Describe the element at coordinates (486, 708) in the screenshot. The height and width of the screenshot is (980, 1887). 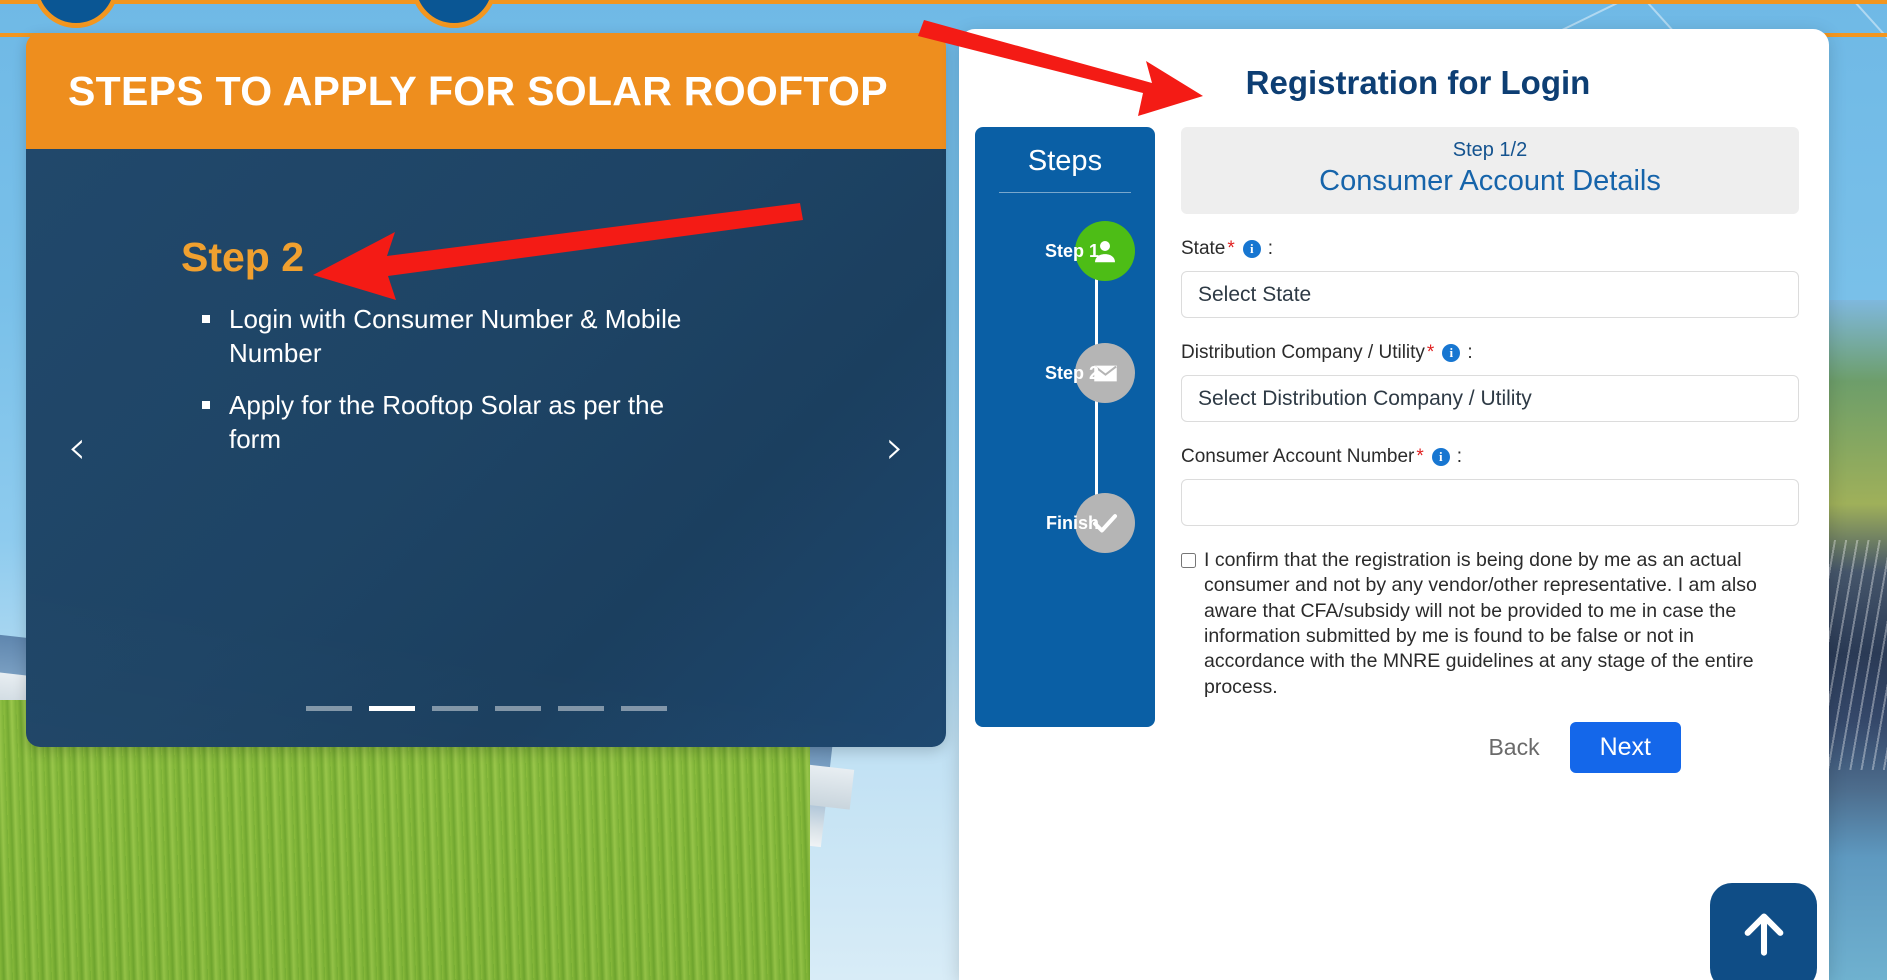
I see `carousel-indicators` at that location.